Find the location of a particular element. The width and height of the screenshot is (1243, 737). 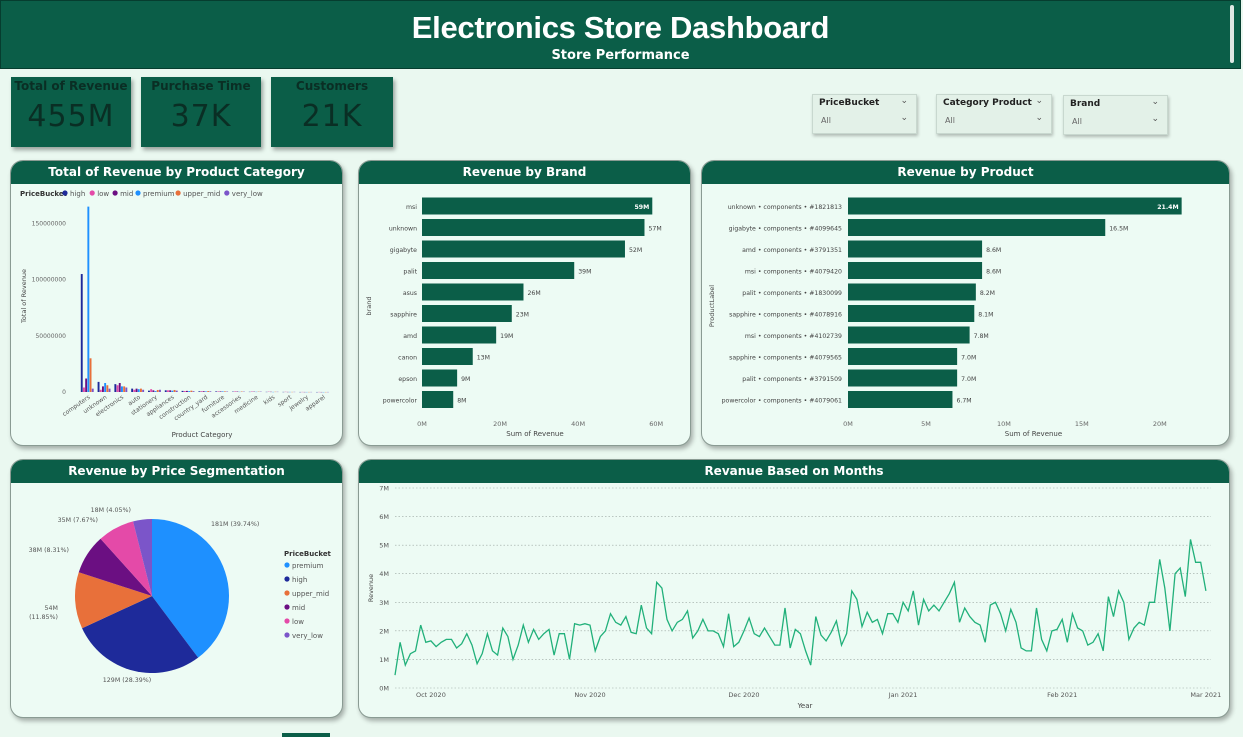

y-tick-label: unknown • components • #1821813 is located at coordinates (785, 207).